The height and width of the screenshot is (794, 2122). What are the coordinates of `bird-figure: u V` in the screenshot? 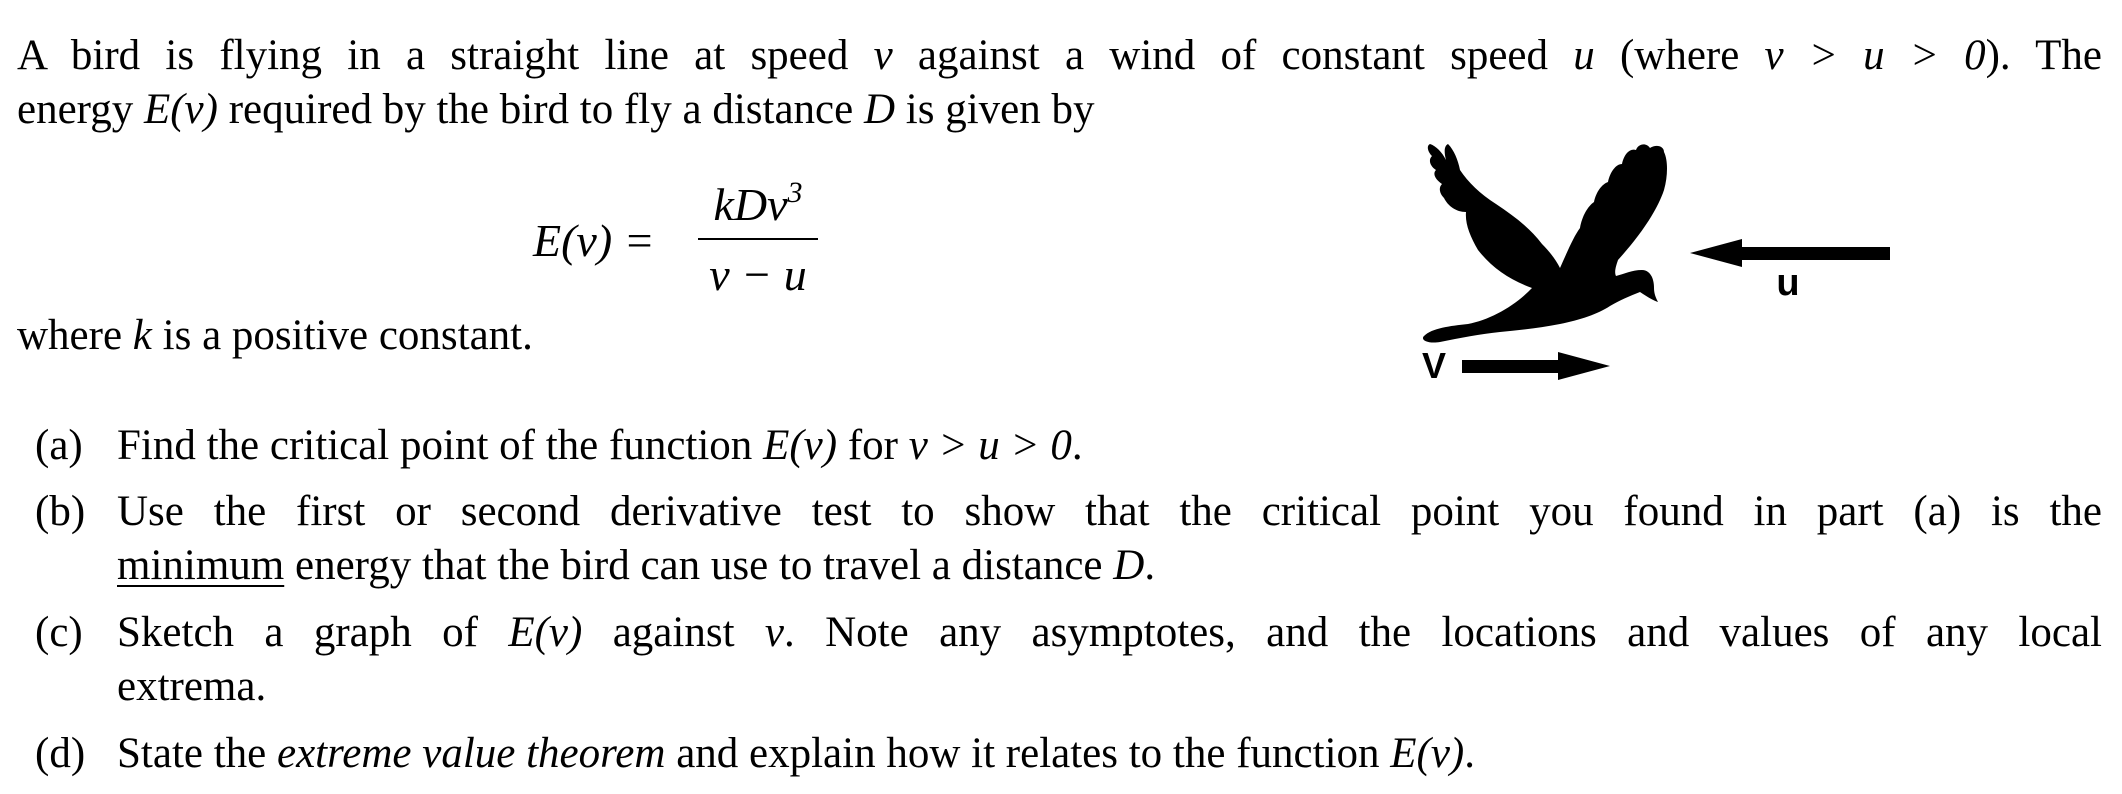 It's located at (1660, 265).